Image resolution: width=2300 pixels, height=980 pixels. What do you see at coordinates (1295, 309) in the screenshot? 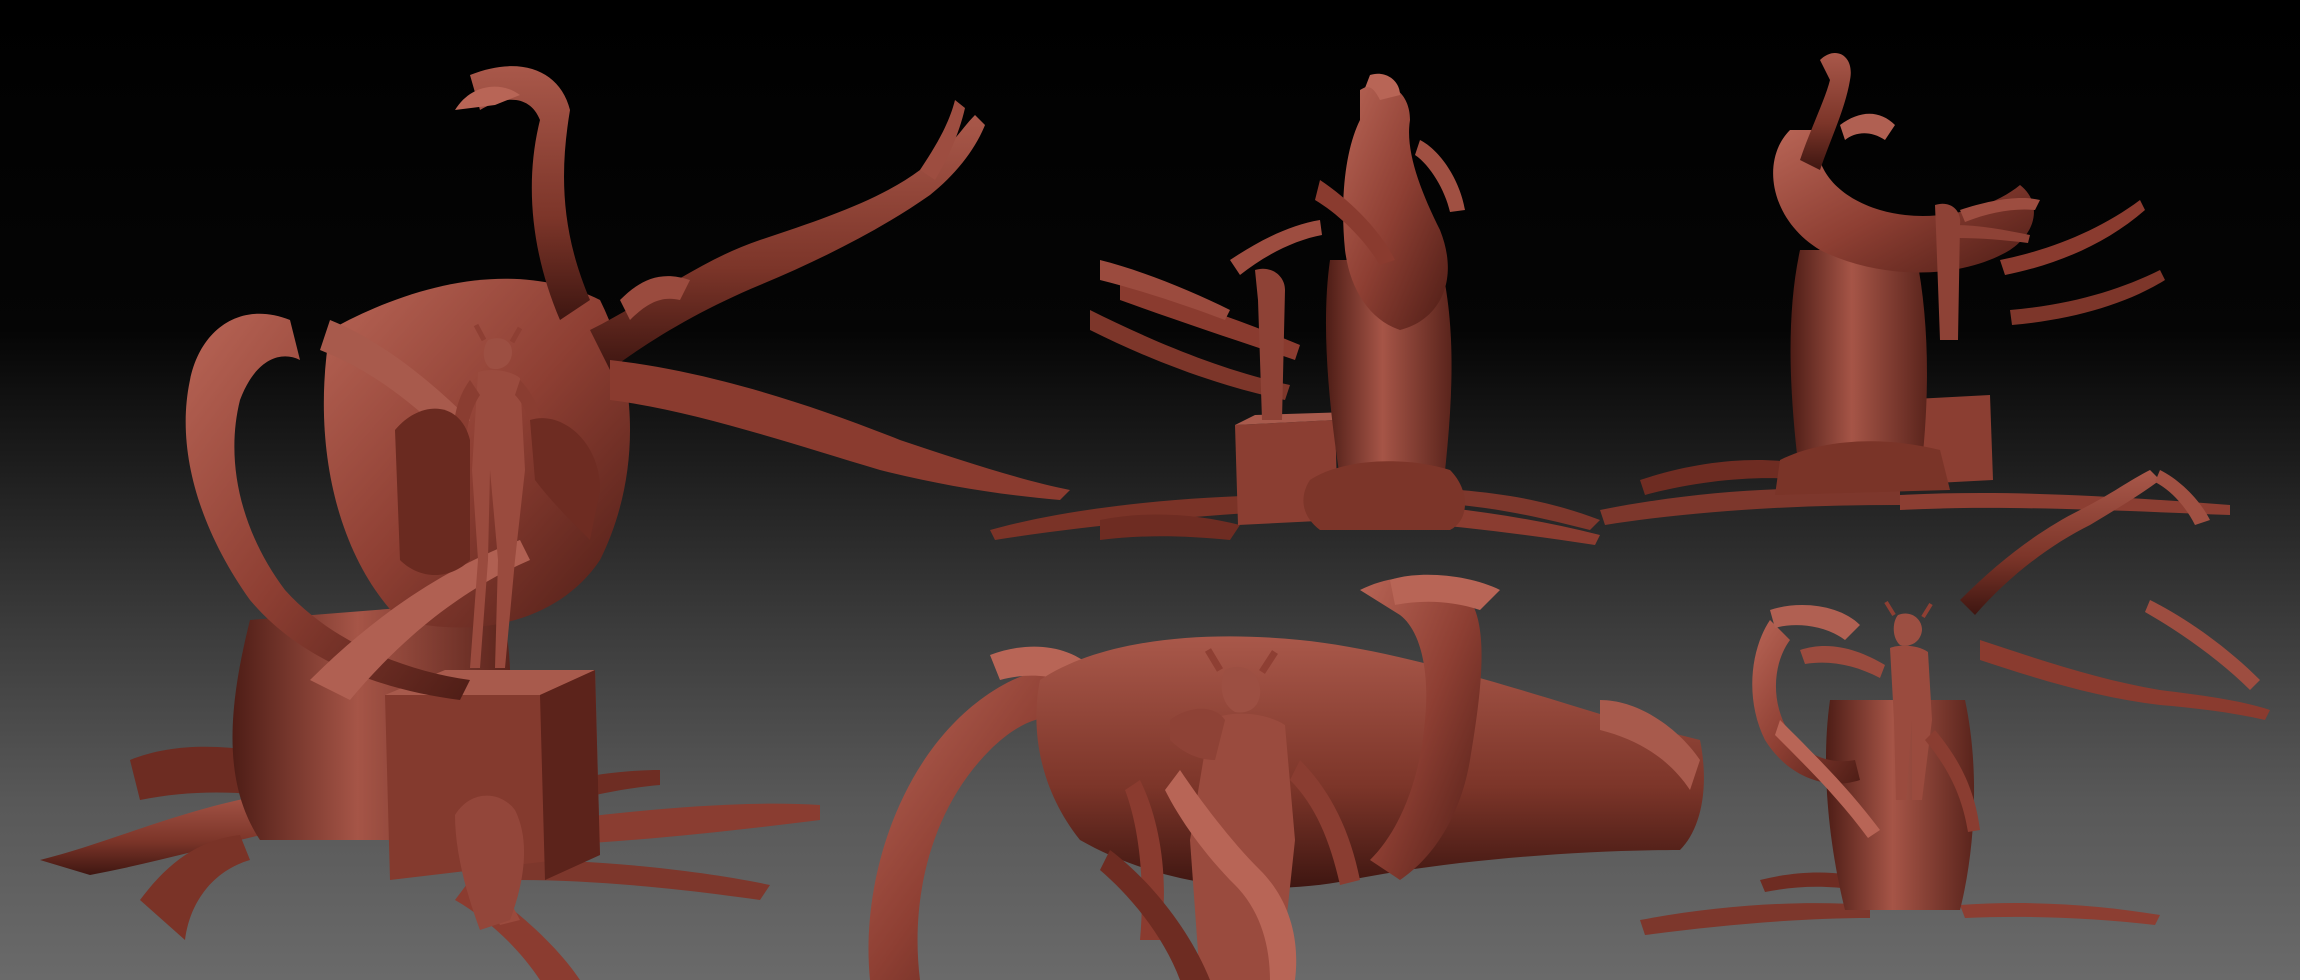
I see `view-side` at bounding box center [1295, 309].